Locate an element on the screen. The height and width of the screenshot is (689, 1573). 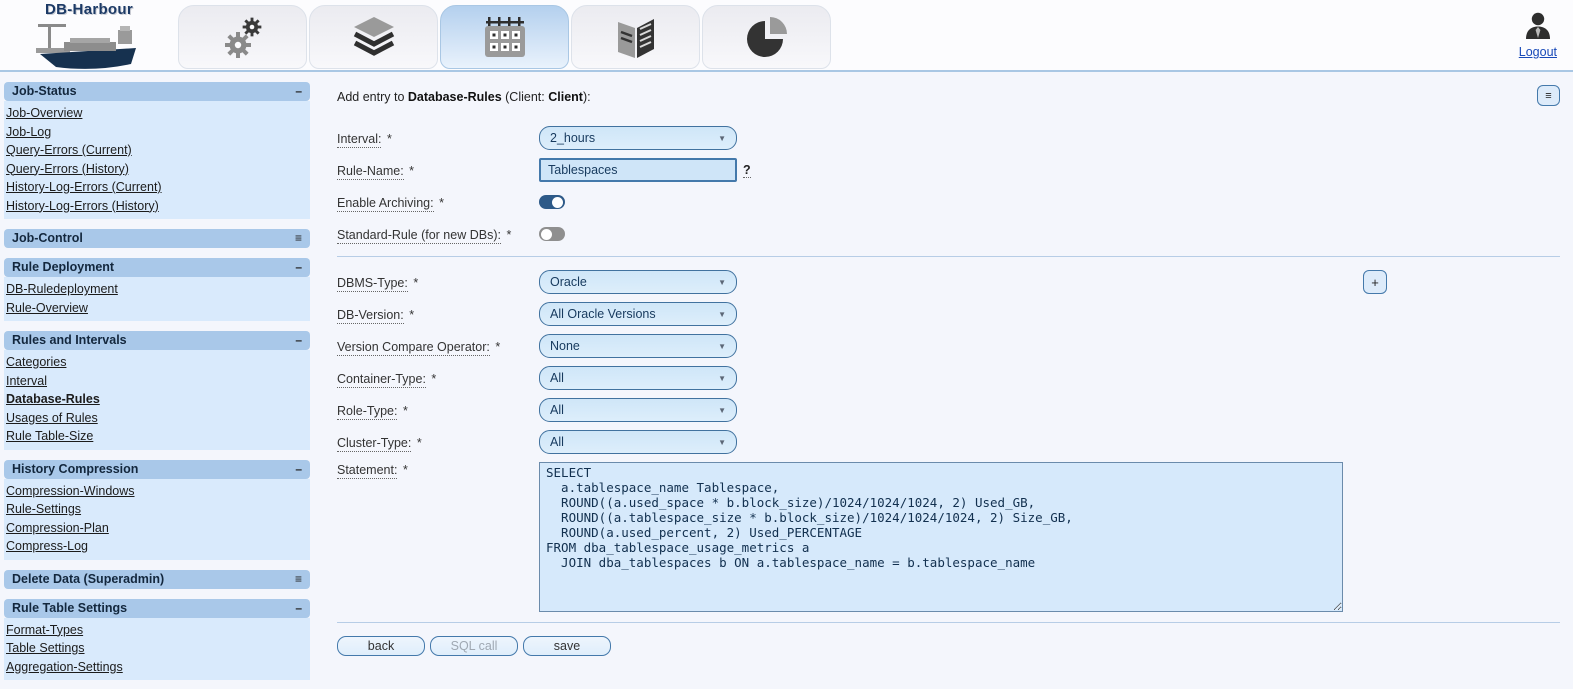
user-area: Logout is located at coordinates (1538, 35).